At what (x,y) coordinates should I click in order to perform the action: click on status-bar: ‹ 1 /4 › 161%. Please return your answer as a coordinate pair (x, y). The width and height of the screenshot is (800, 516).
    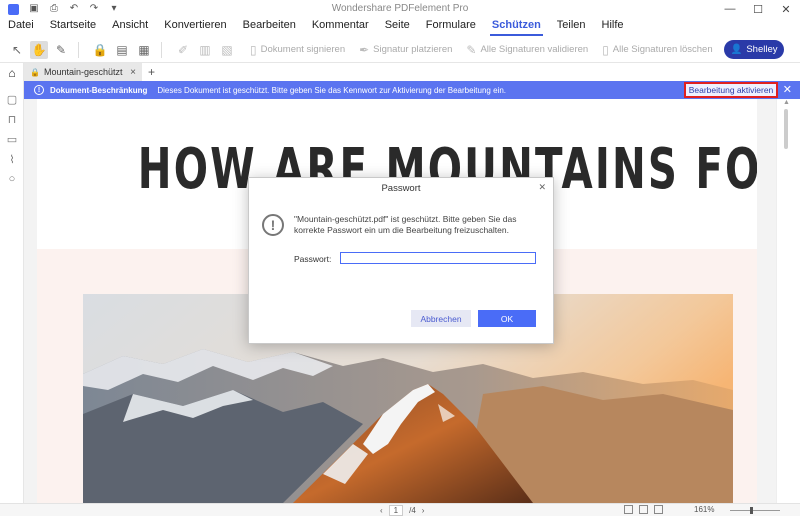
    Looking at the image, I should click on (400, 509).